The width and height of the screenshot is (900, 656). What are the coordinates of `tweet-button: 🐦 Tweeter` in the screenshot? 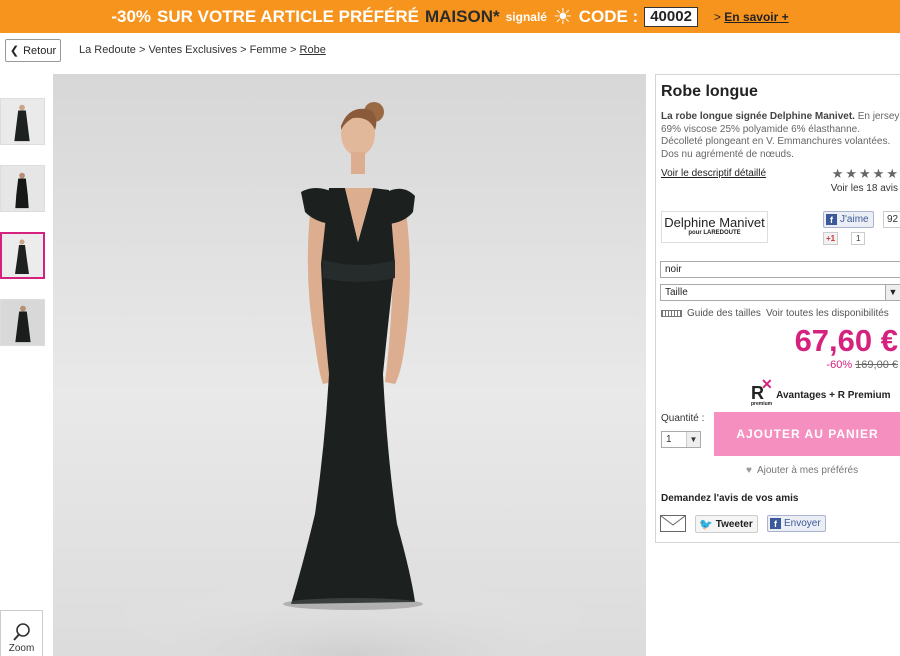 It's located at (726, 524).